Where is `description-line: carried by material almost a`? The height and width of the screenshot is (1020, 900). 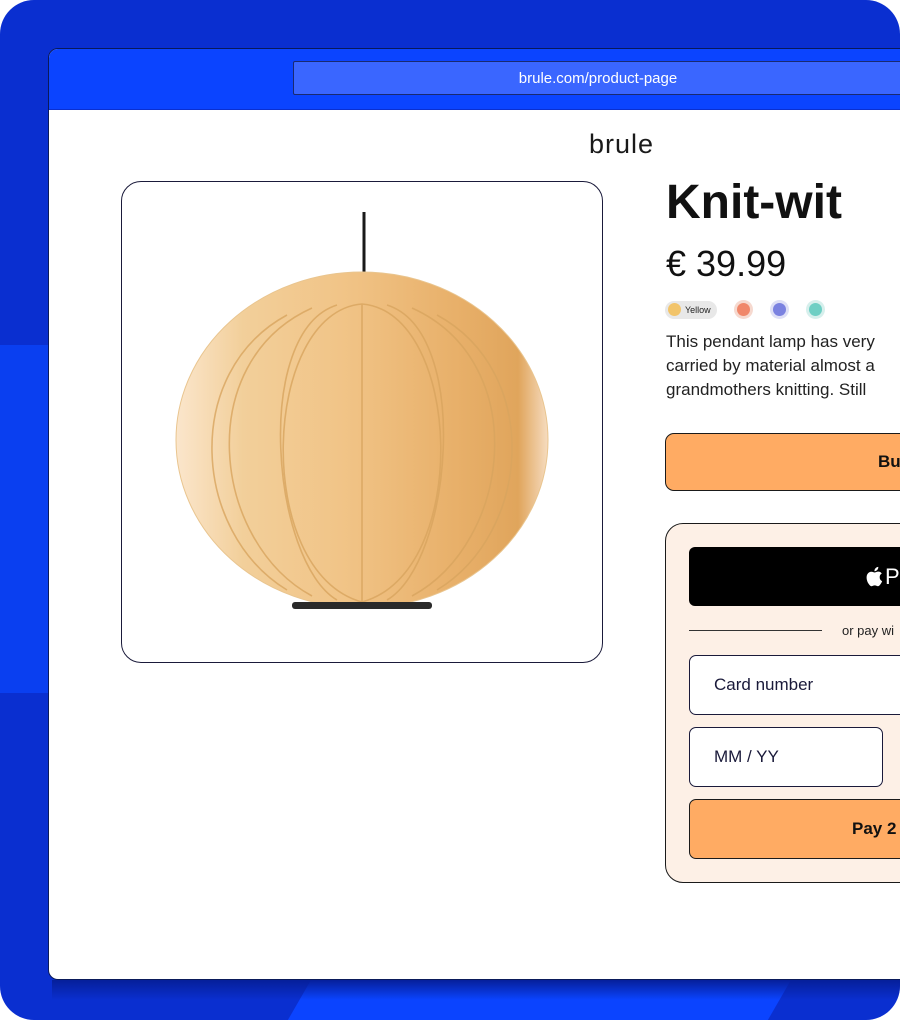
description-line: carried by material almost a is located at coordinates (770, 365).